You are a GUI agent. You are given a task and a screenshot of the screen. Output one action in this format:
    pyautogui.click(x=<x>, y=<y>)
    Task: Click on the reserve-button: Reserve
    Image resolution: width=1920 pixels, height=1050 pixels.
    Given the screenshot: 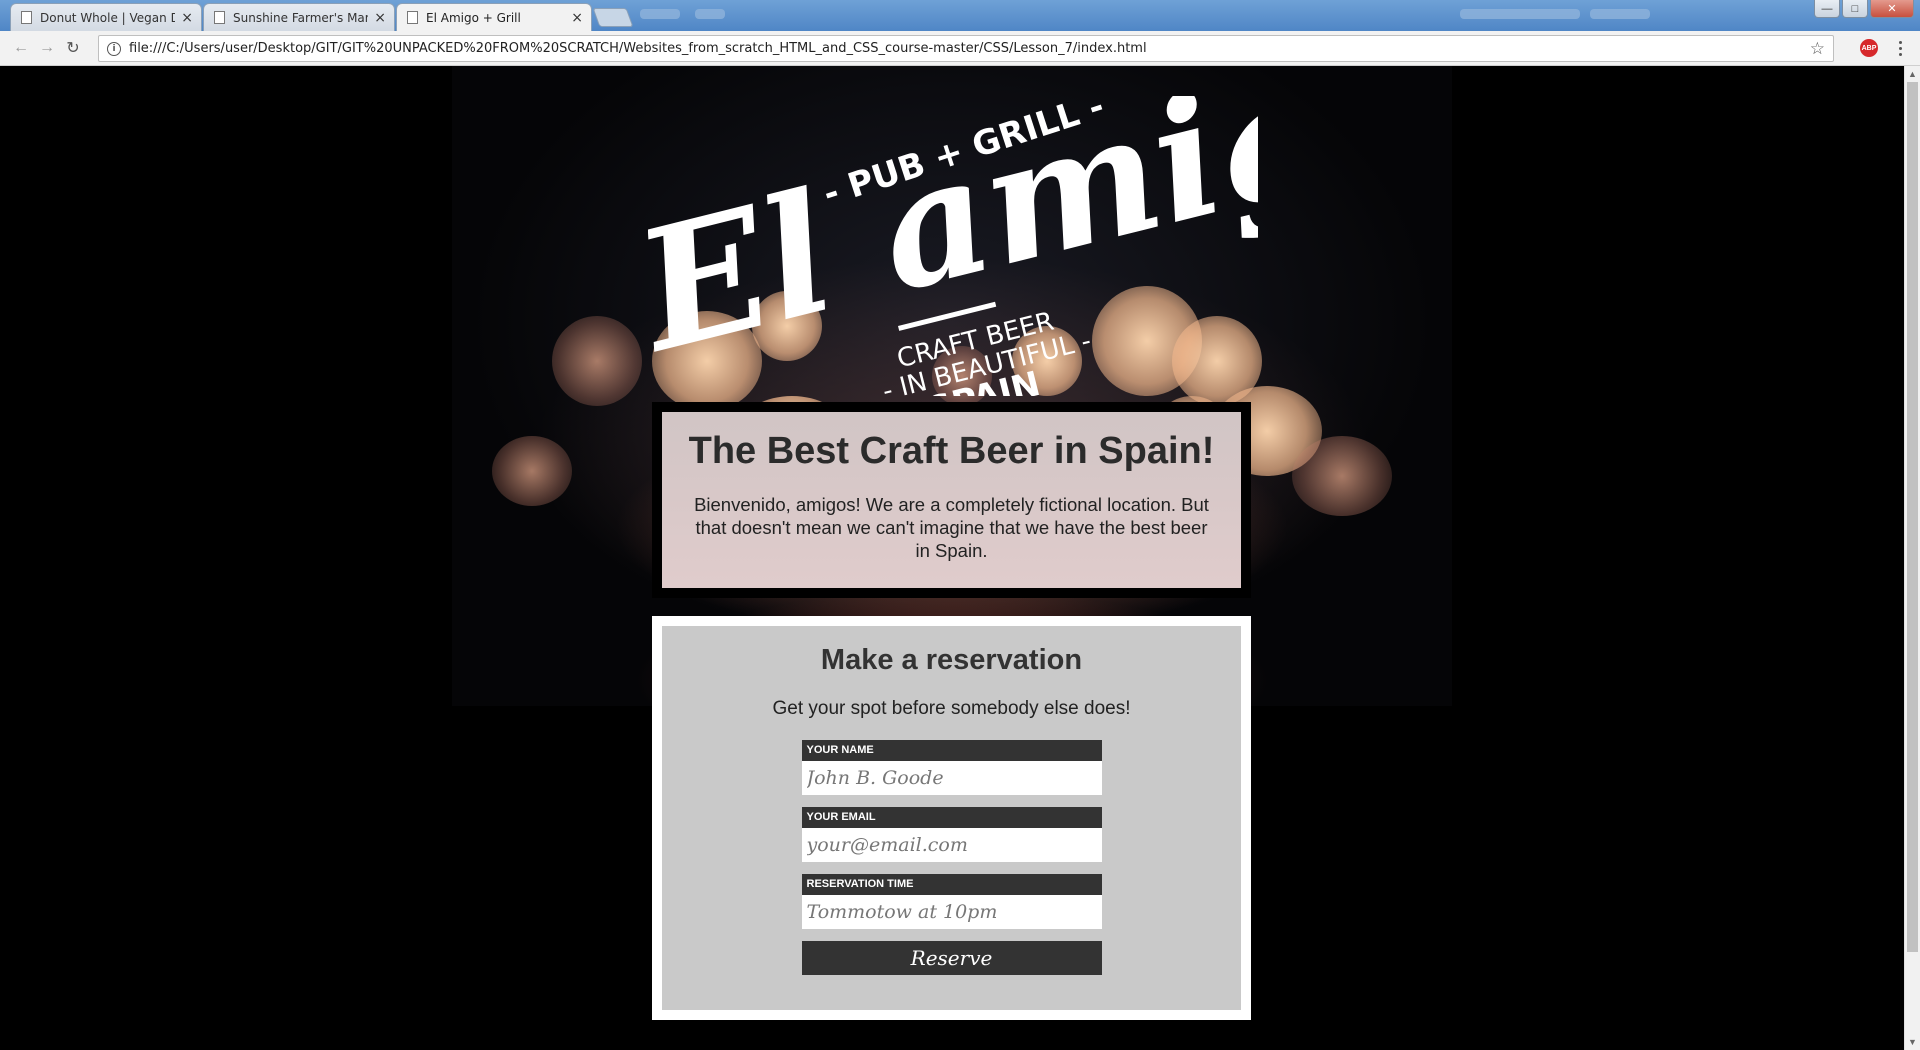 What is the action you would take?
    pyautogui.click(x=951, y=958)
    